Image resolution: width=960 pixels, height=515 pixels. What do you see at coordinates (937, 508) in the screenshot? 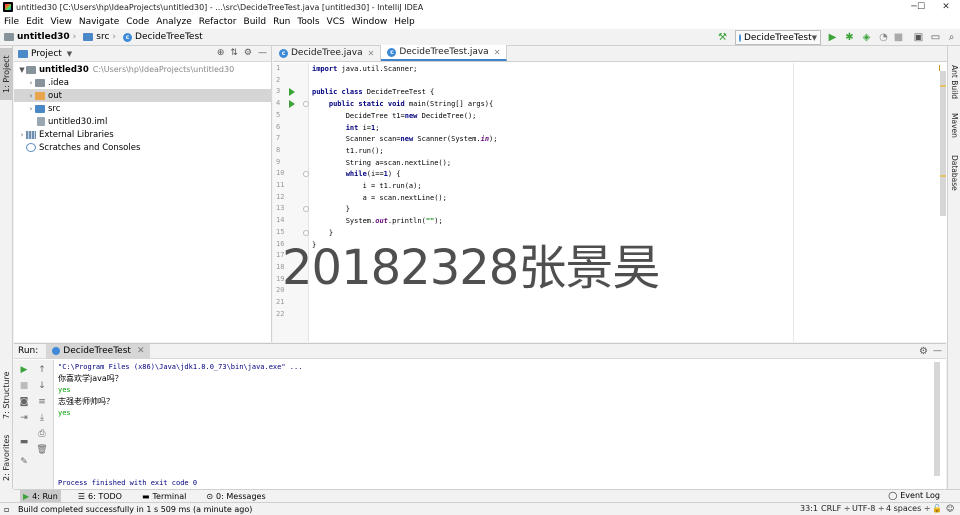
I see `lock-icon: 🔓` at bounding box center [937, 508].